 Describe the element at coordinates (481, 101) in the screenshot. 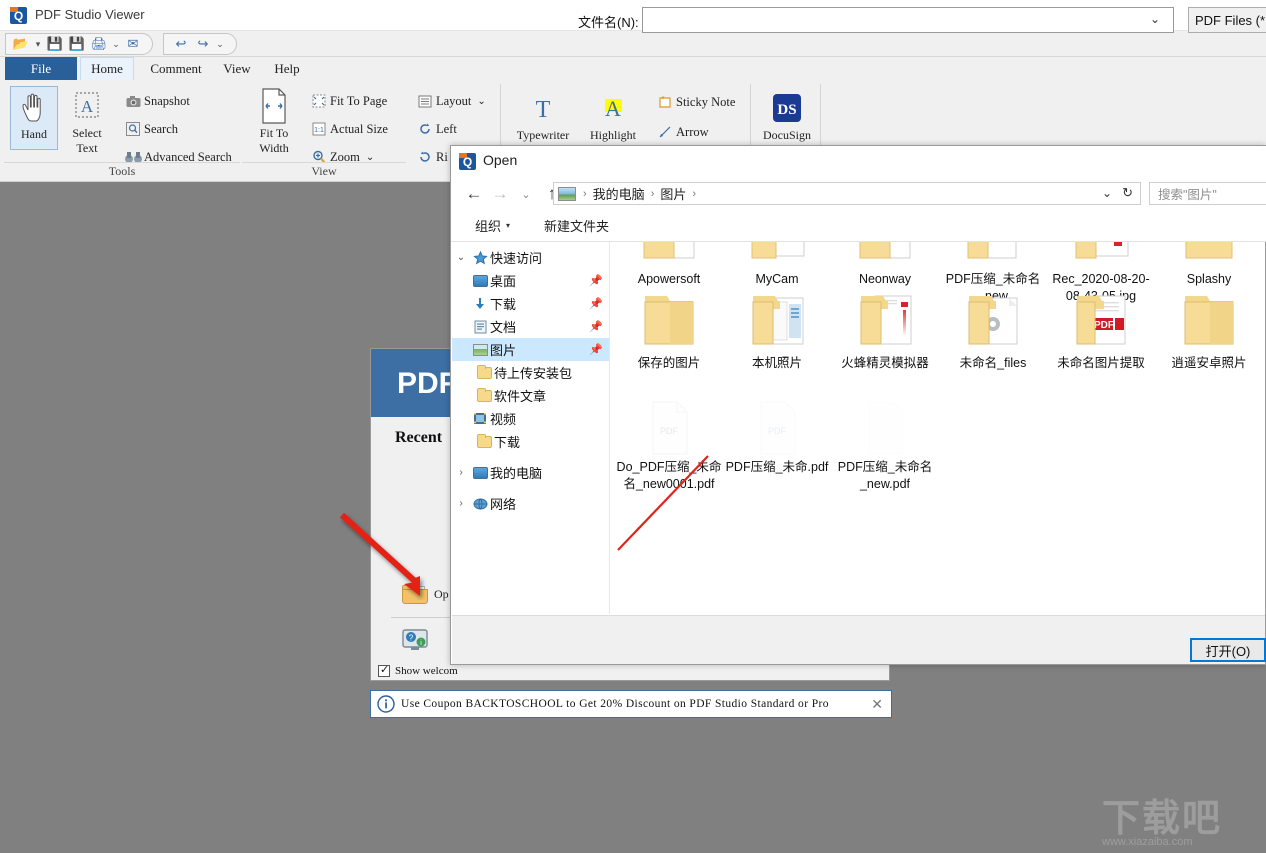

I see `layout-chevron-down-icon: ⌄` at that location.